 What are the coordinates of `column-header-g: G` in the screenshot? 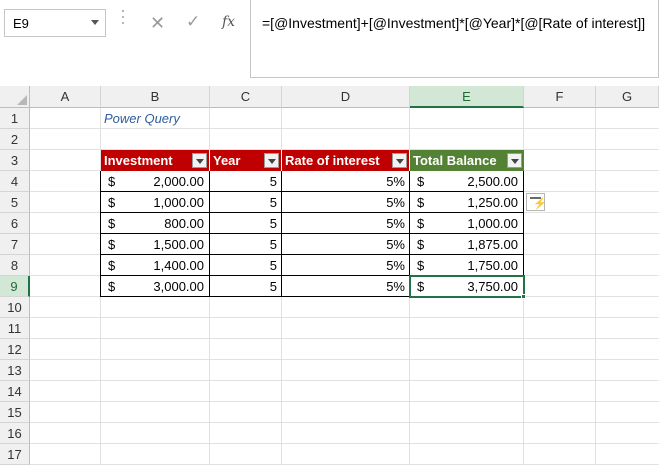 It's located at (627, 97).